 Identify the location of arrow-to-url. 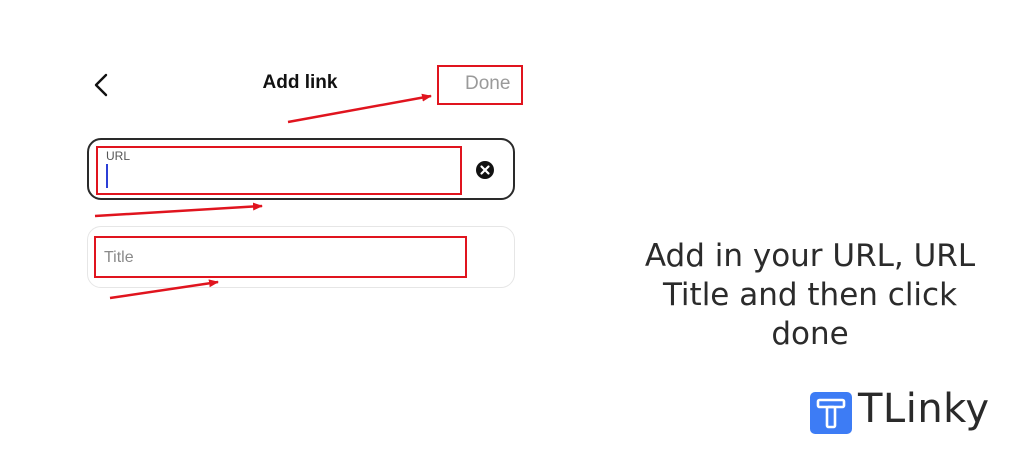
(178, 210).